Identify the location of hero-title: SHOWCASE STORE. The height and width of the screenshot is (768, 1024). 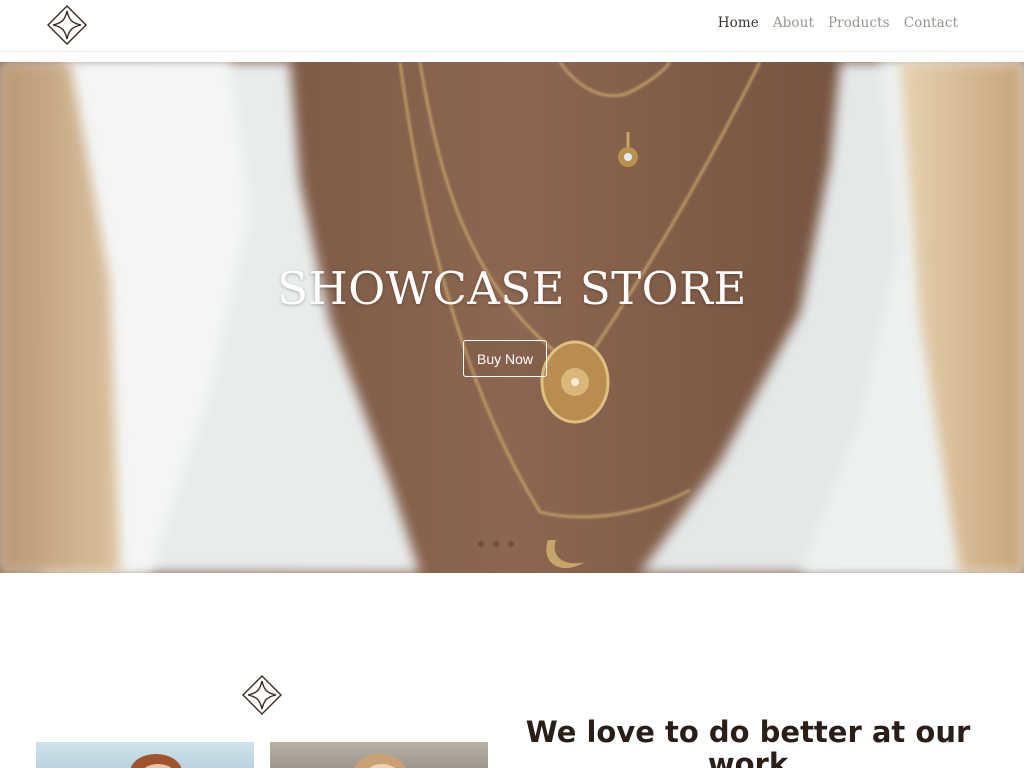
(512, 288).